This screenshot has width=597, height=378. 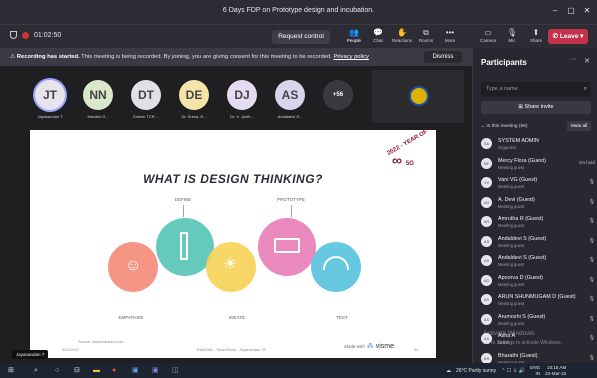 What do you see at coordinates (426, 35) in the screenshot?
I see `toolbar-rooms-button: ⧉ Rooms` at bounding box center [426, 35].